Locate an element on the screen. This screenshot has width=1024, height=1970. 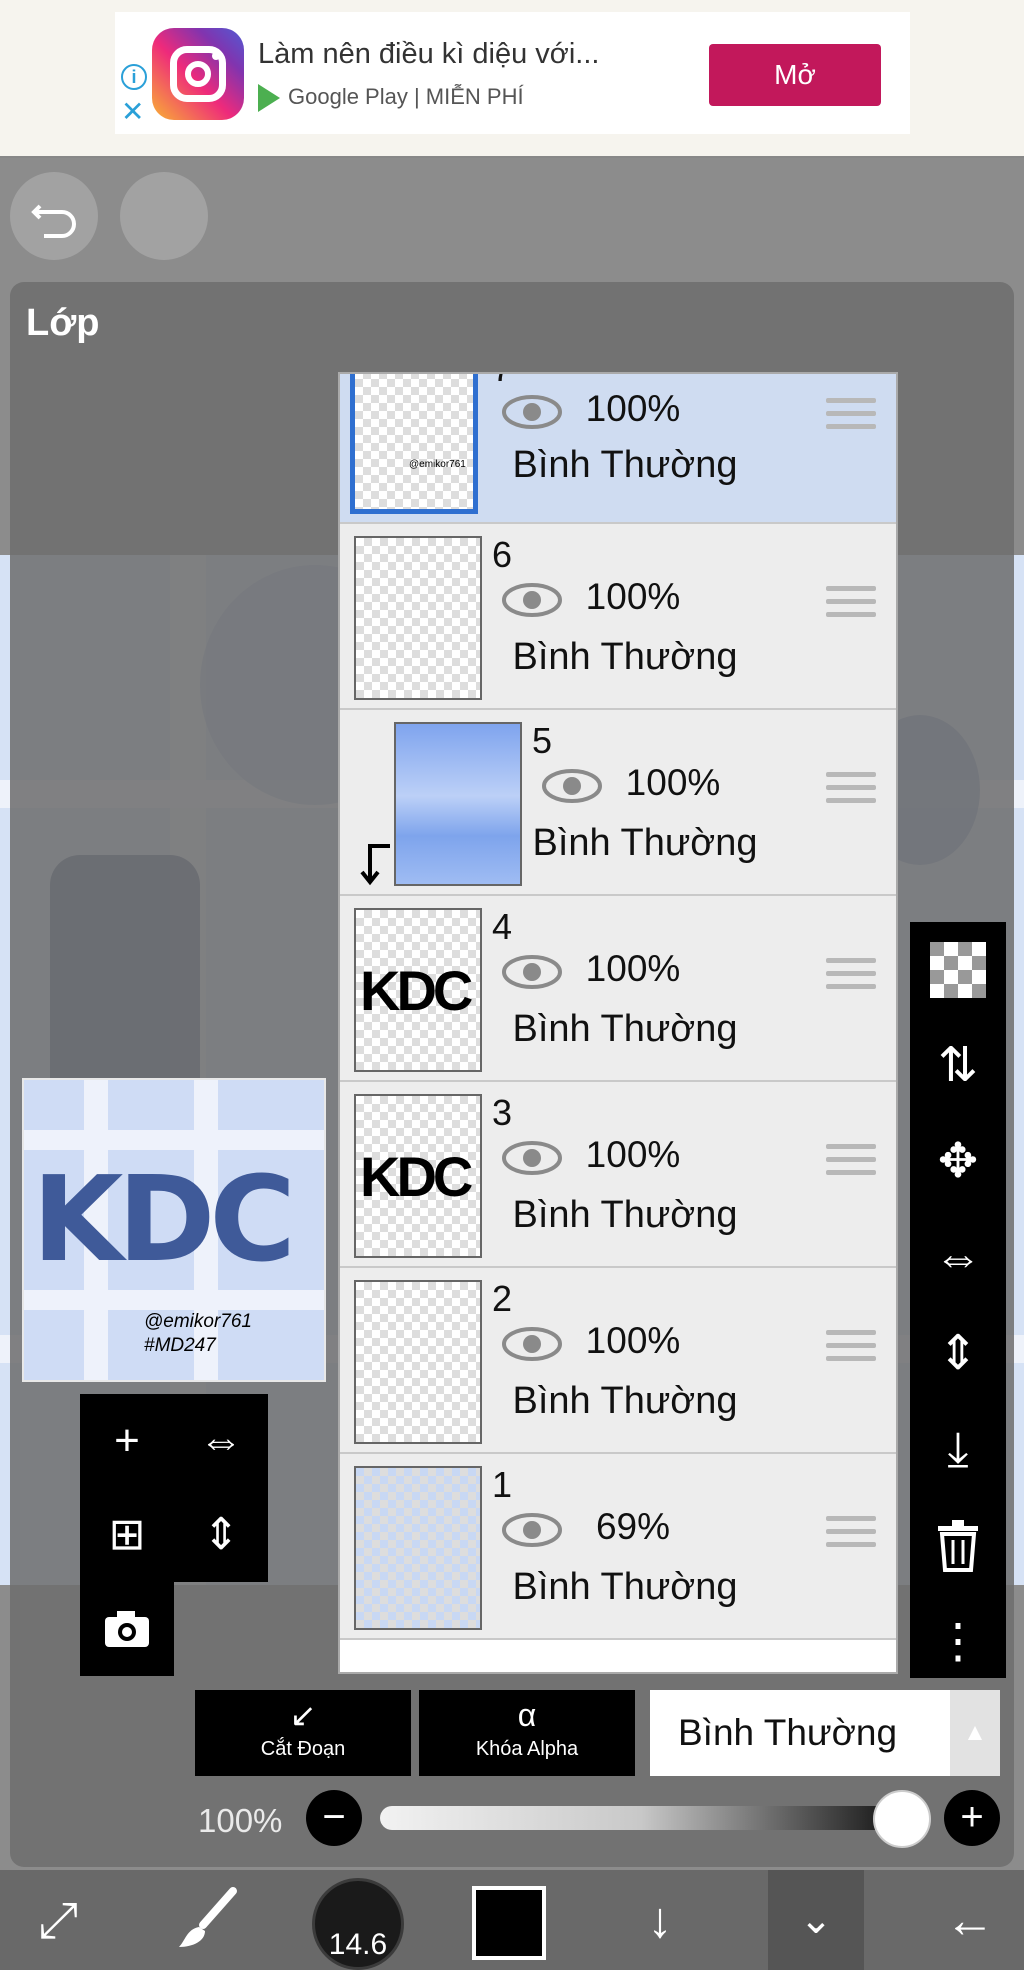
move-icon: ✥ is located at coordinates (958, 1162).